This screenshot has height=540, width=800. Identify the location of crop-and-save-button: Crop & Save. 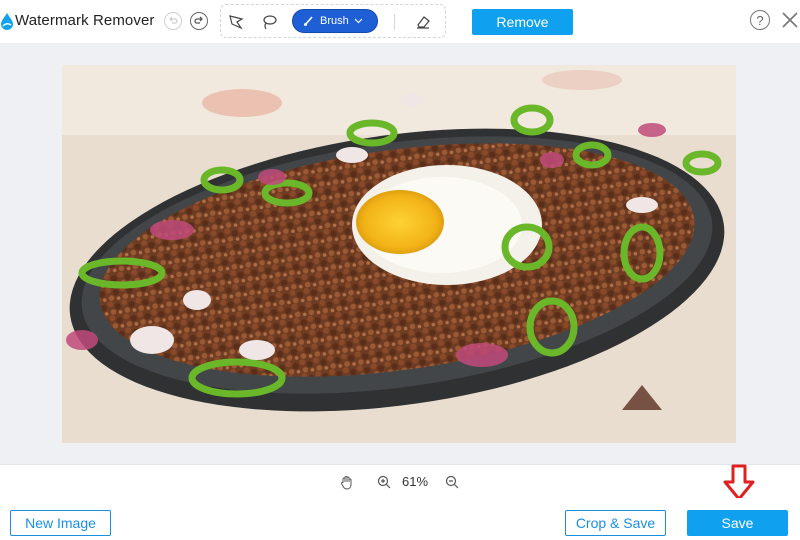
(615, 523).